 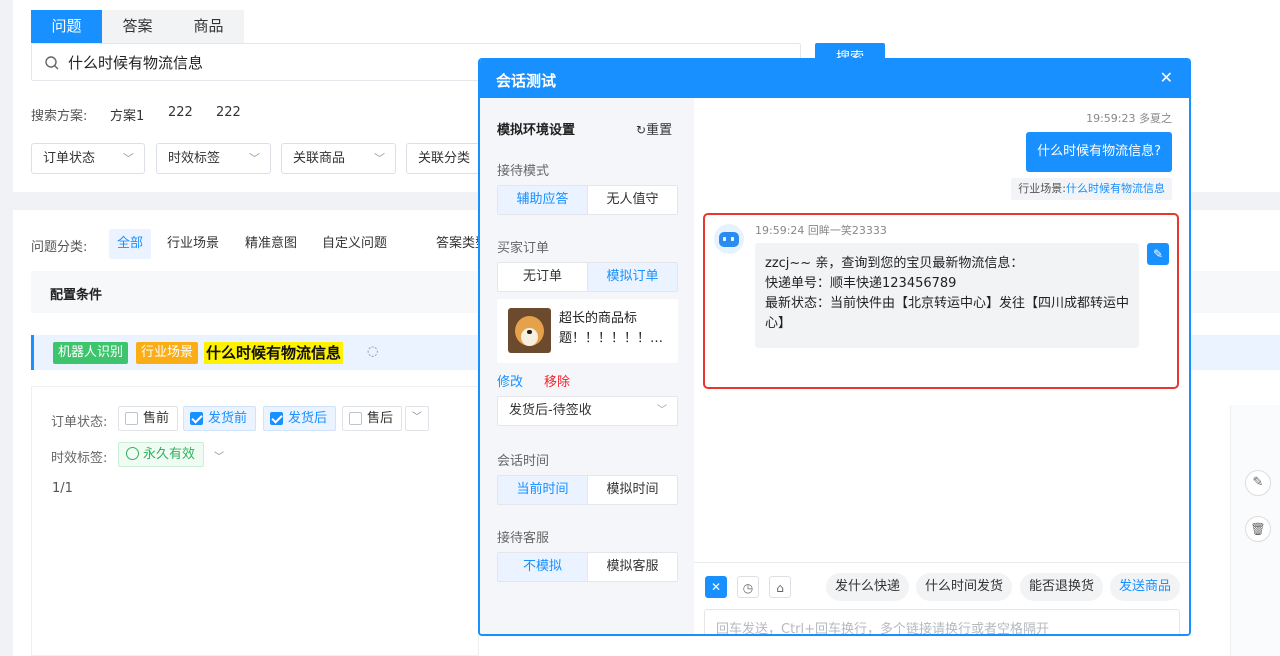 What do you see at coordinates (523, 461) in the screenshot?
I see `session-time-label: 会话时间` at bounding box center [523, 461].